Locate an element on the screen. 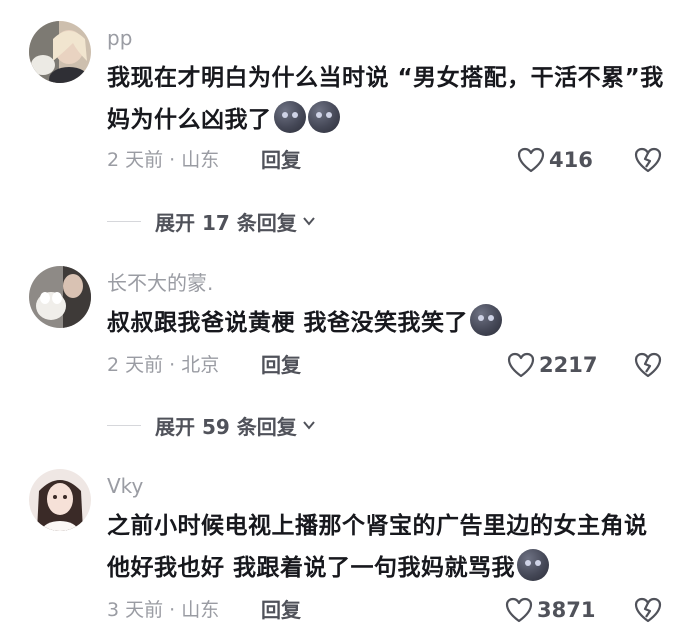  like-button: 416 is located at coordinates (555, 160).